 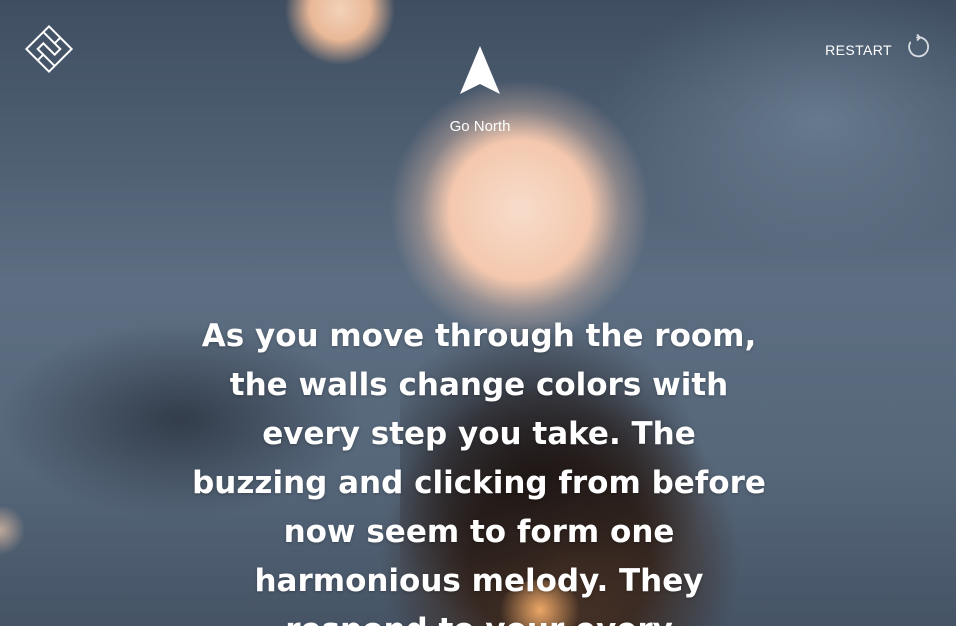 I want to click on maze-logo-icon, so click(x=49, y=49).